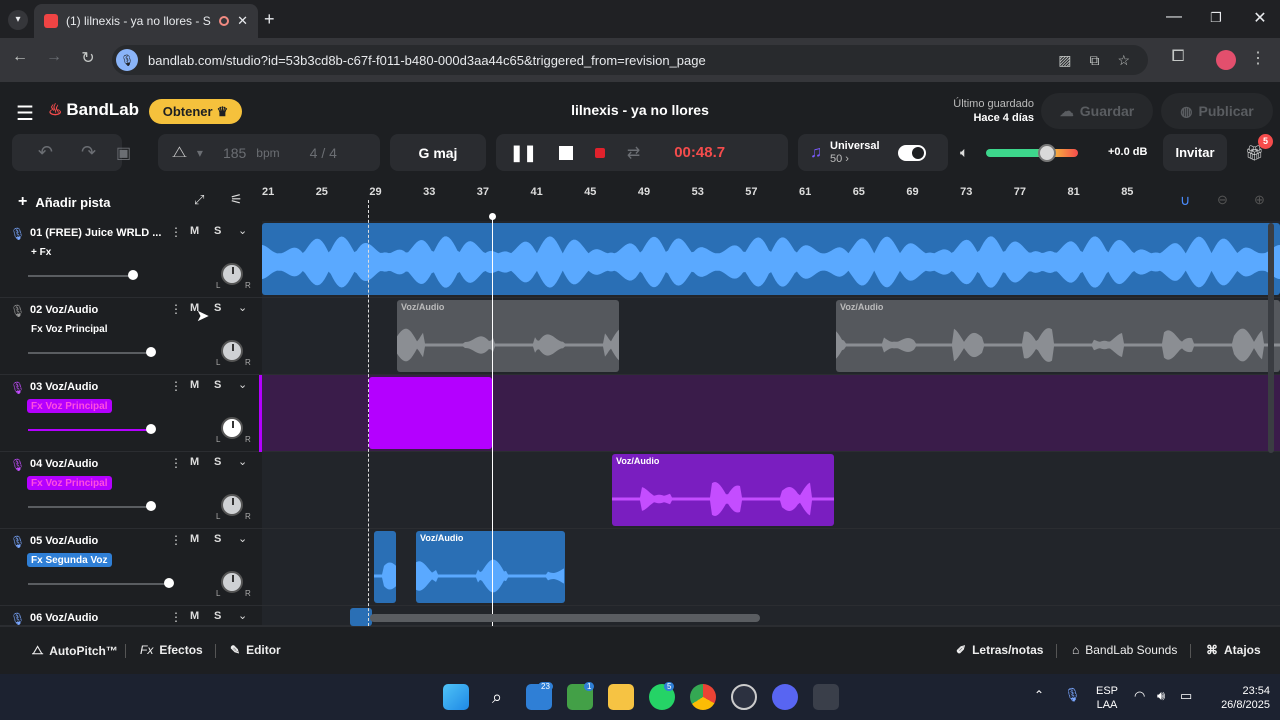  I want to click on translate-icon: ▨, so click(1064, 60).